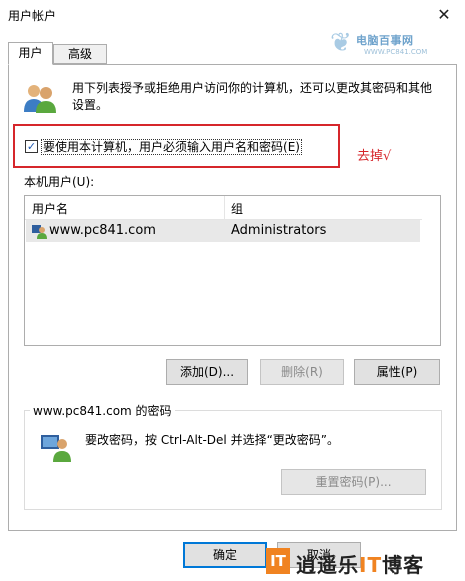 The height and width of the screenshot is (581, 465). What do you see at coordinates (32, 16) in the screenshot?
I see `window-title: 用户帐户` at bounding box center [32, 16].